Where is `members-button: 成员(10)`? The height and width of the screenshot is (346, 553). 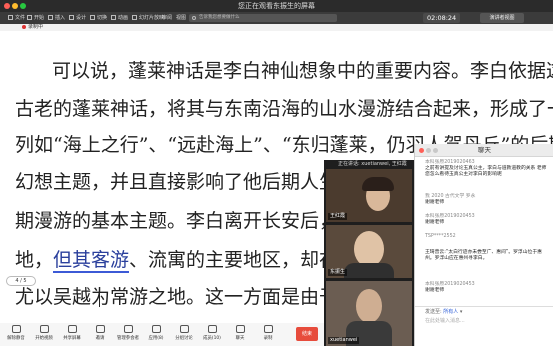 members-button: 成员(10) is located at coordinates (212, 335).